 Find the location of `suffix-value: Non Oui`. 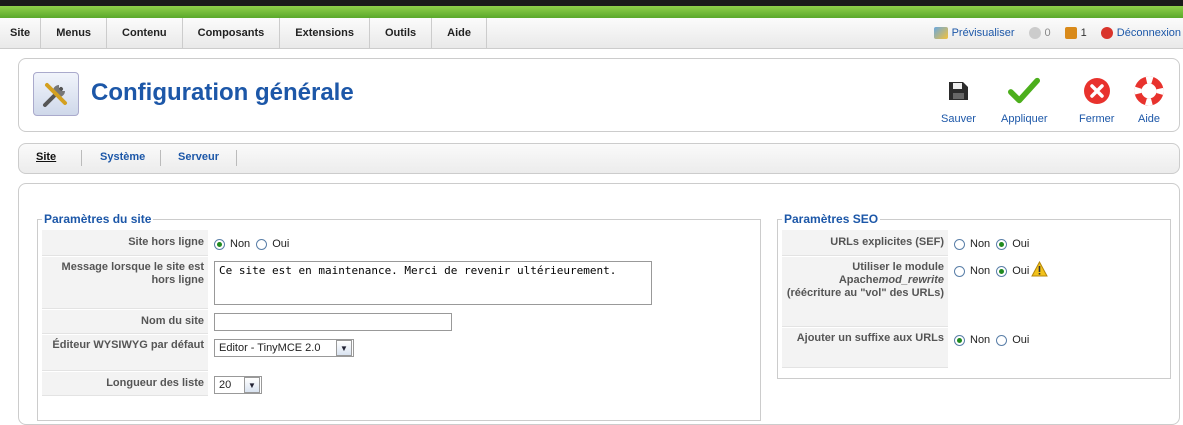

suffix-value: Non Oui is located at coordinates (994, 348).